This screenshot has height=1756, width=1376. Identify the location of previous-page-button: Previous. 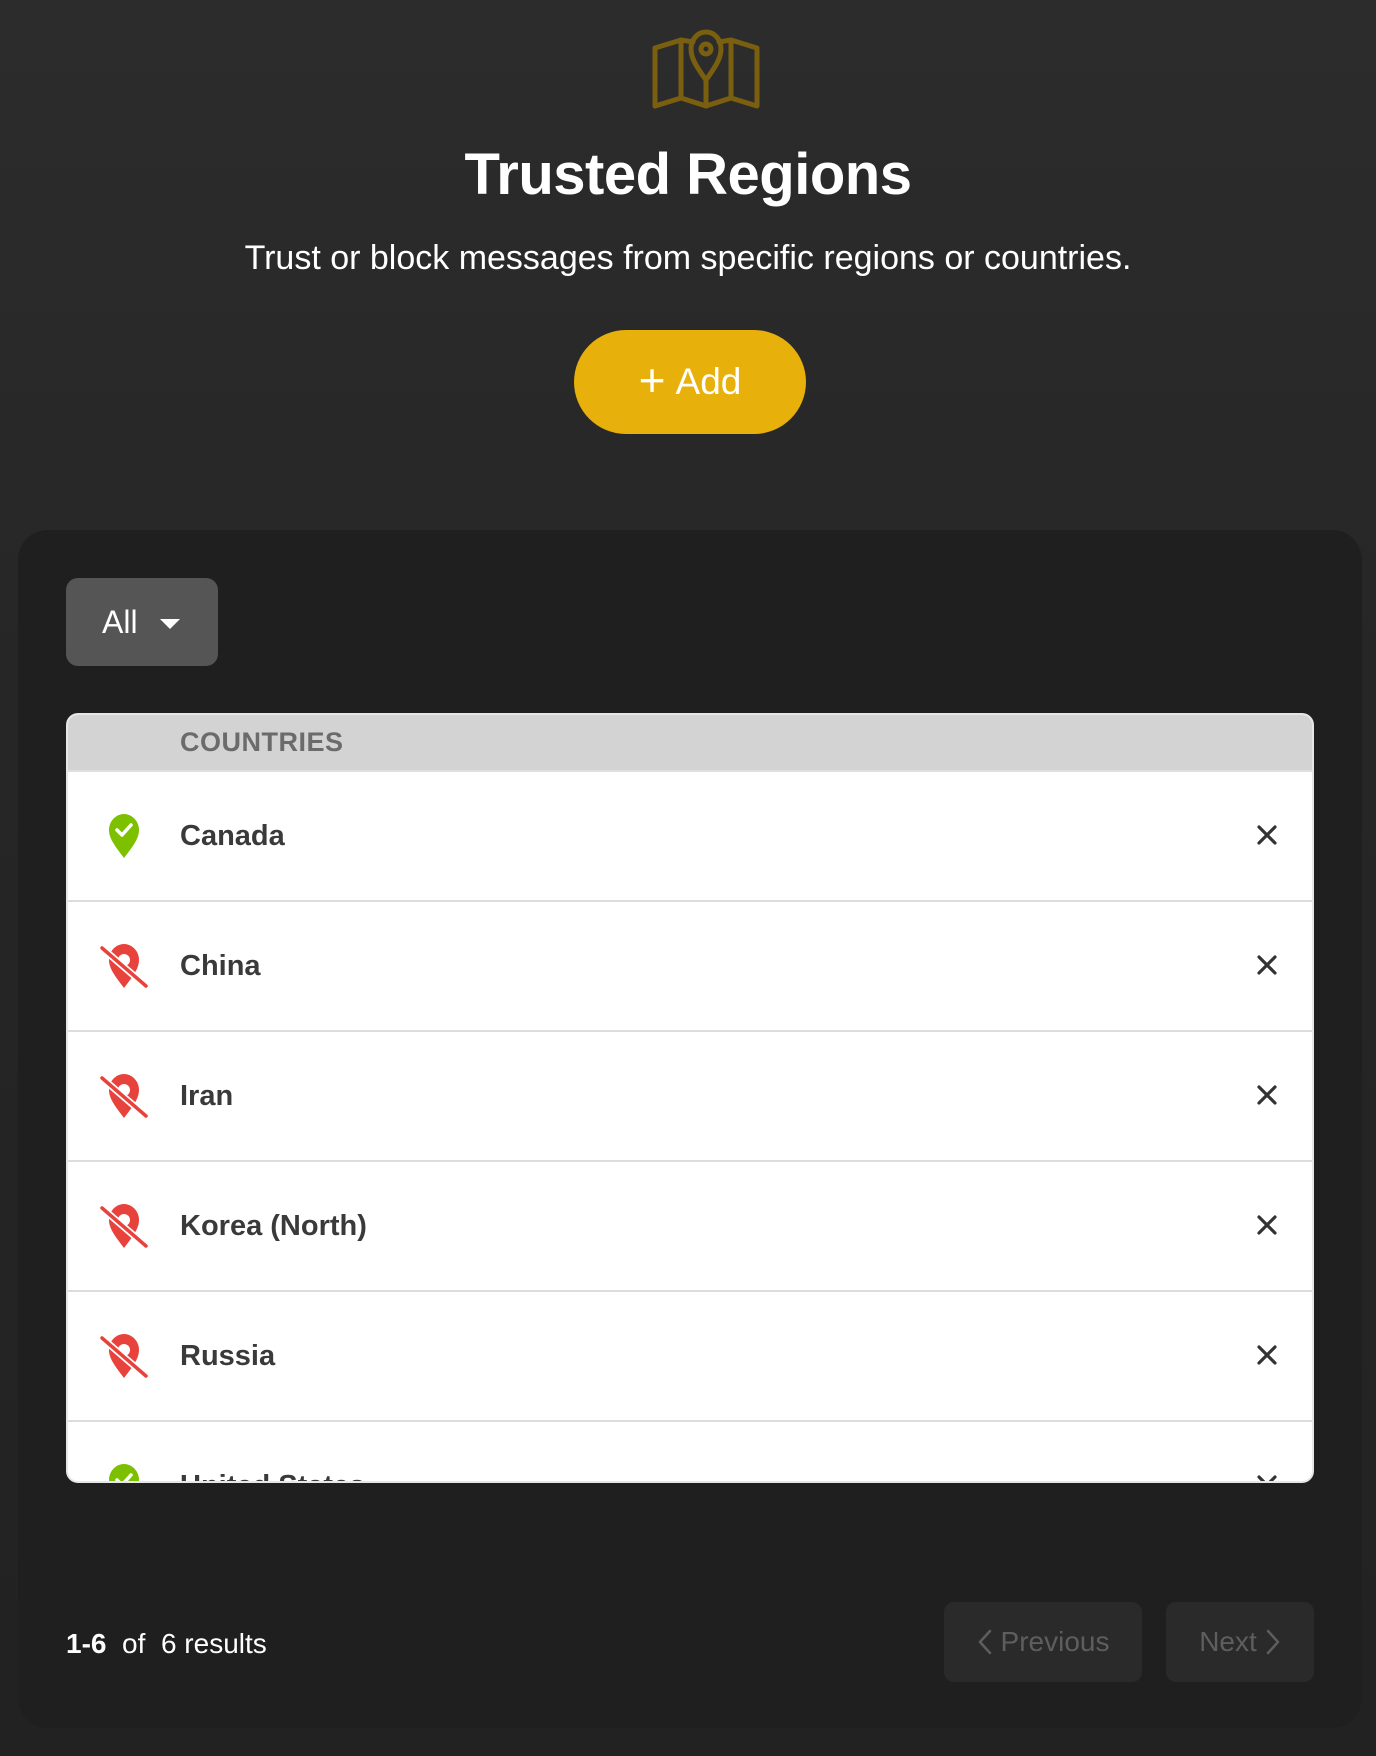
(1043, 1642).